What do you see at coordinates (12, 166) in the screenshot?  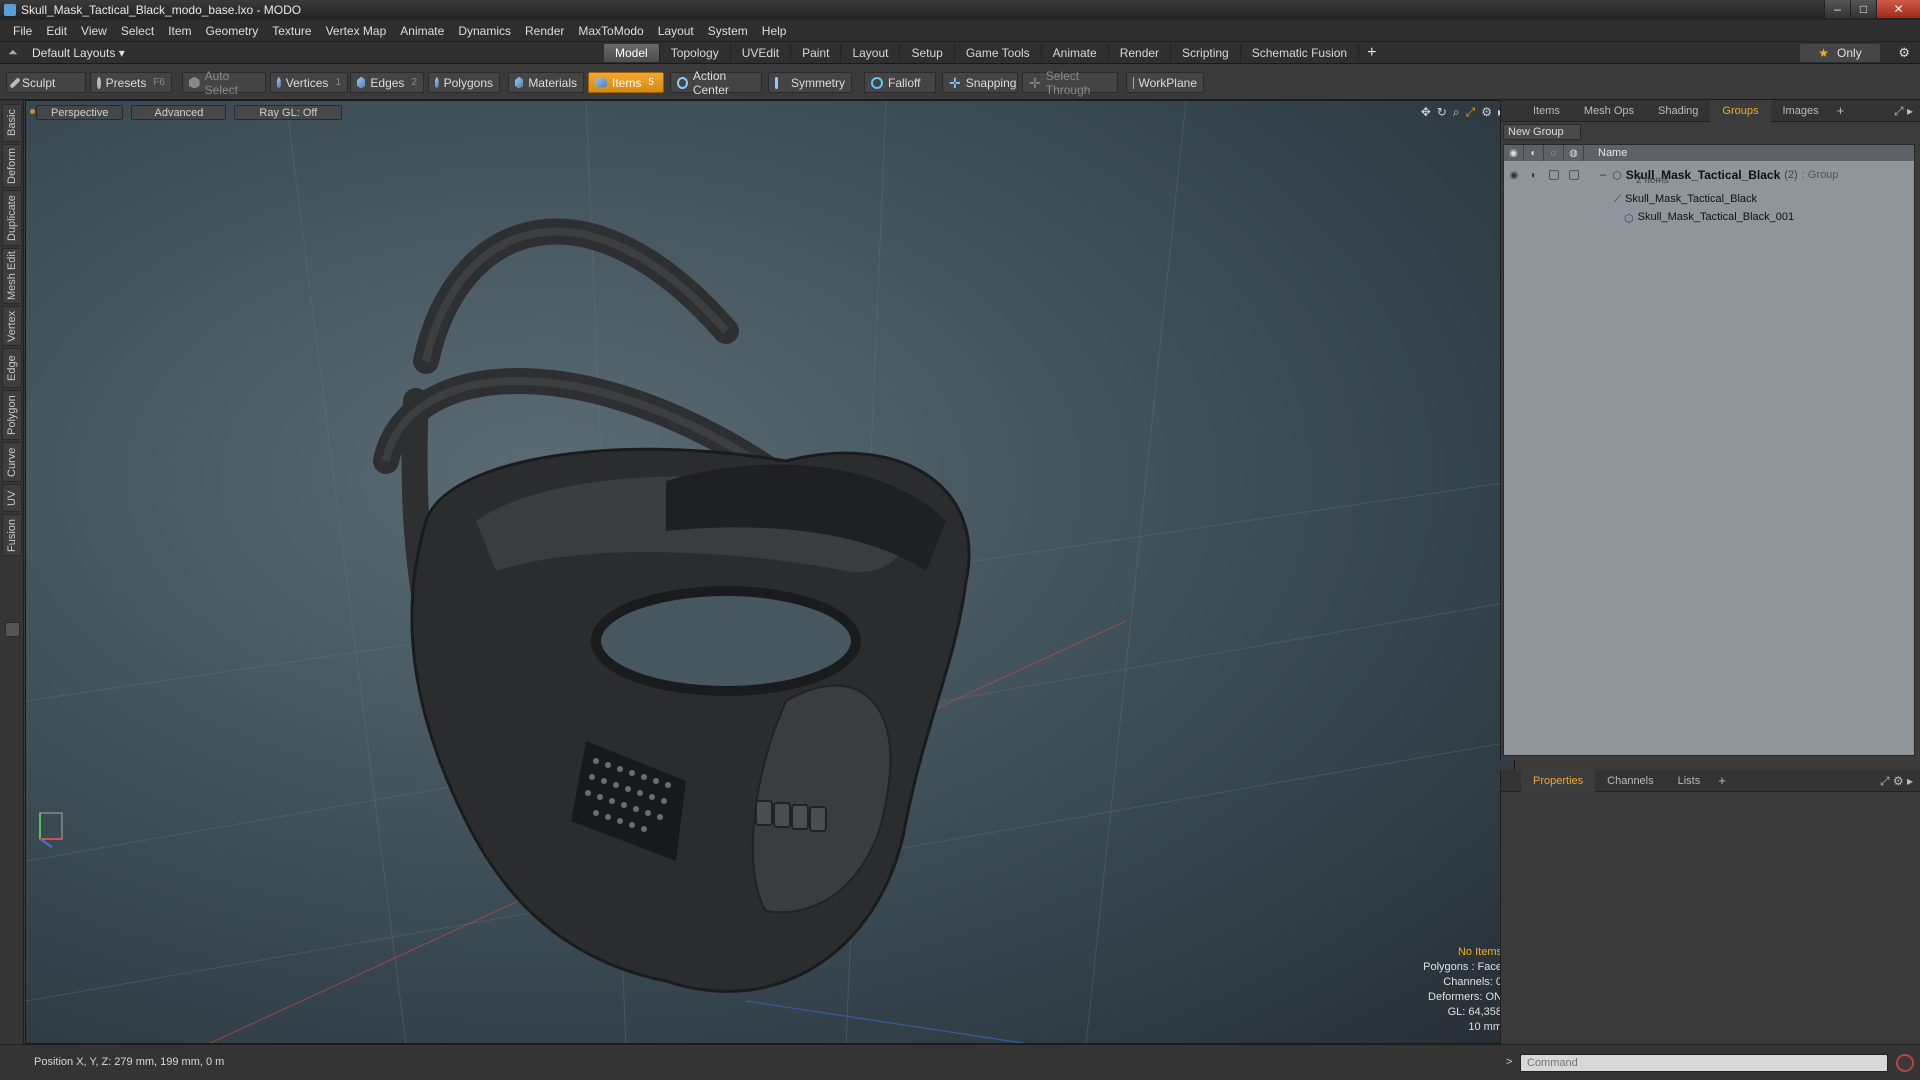 I see `vtab-deform: Deform` at bounding box center [12, 166].